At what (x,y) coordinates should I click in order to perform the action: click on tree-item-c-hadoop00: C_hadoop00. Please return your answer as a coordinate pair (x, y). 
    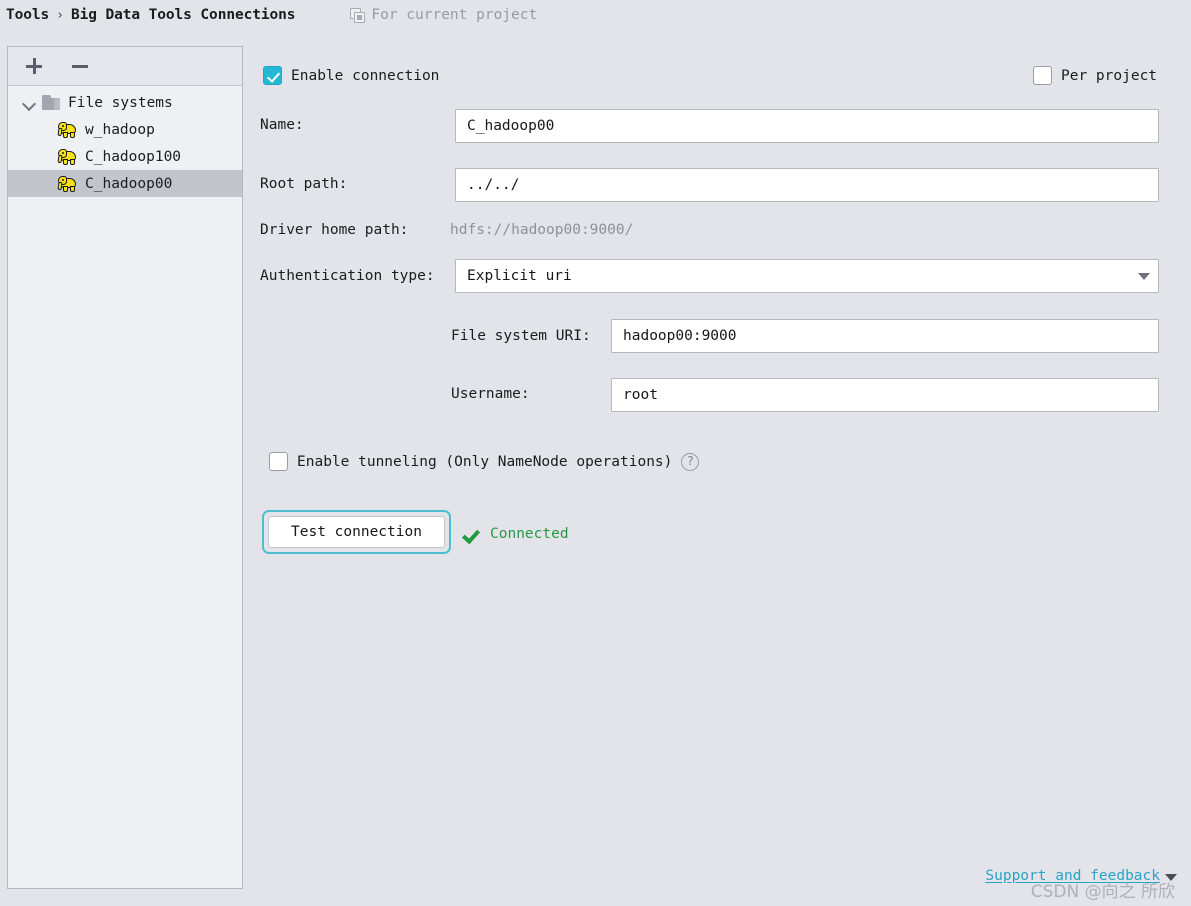
    Looking at the image, I should click on (125, 183).